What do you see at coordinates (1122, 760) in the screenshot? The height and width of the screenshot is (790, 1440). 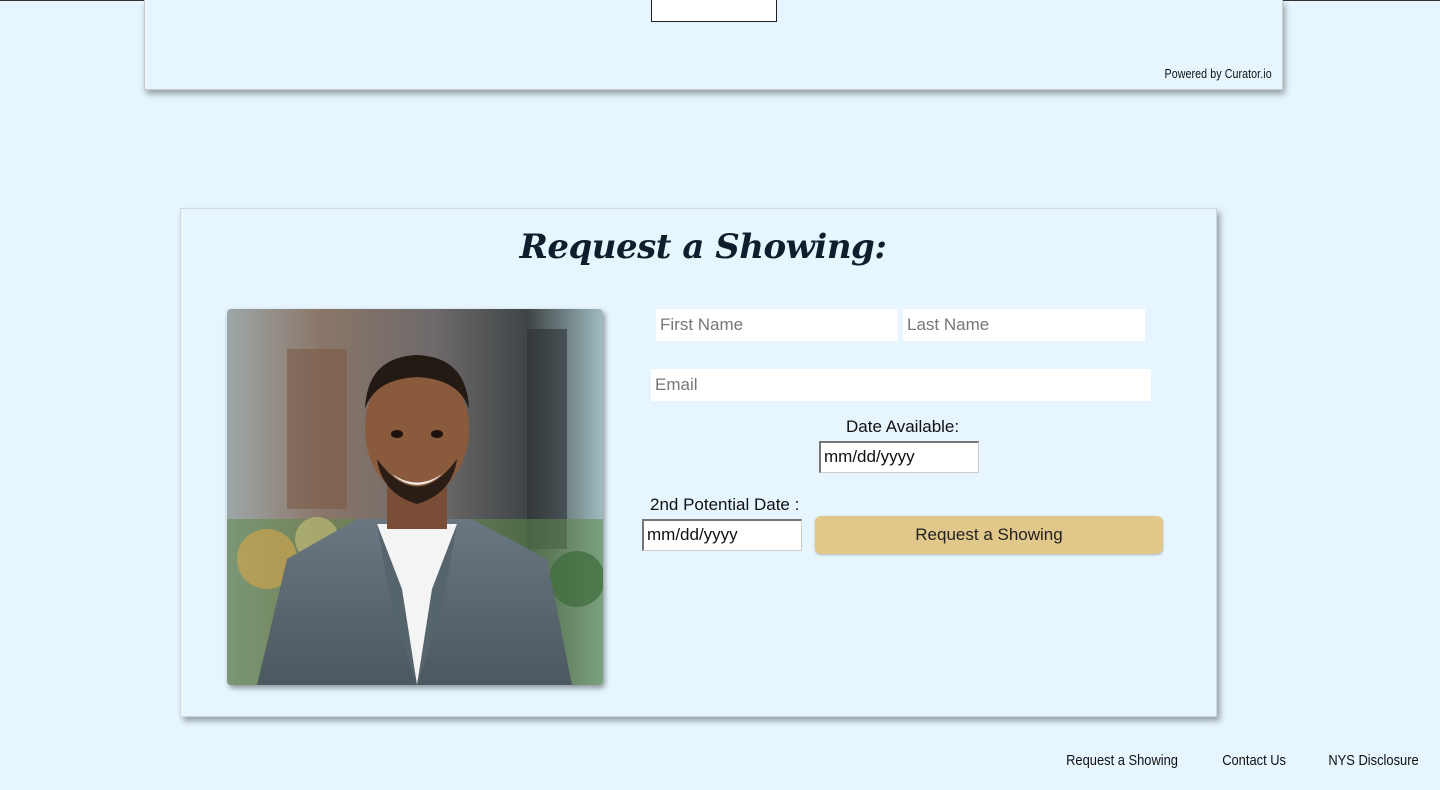 I see `footer-link-request-showing: Request a Showing` at bounding box center [1122, 760].